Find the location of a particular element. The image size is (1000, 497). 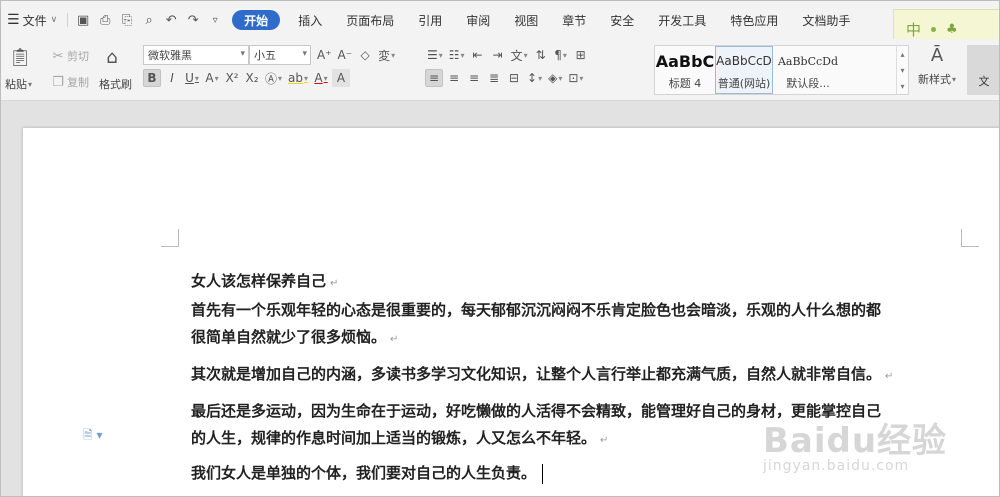

copy-icon: ❐ is located at coordinates (58, 82).